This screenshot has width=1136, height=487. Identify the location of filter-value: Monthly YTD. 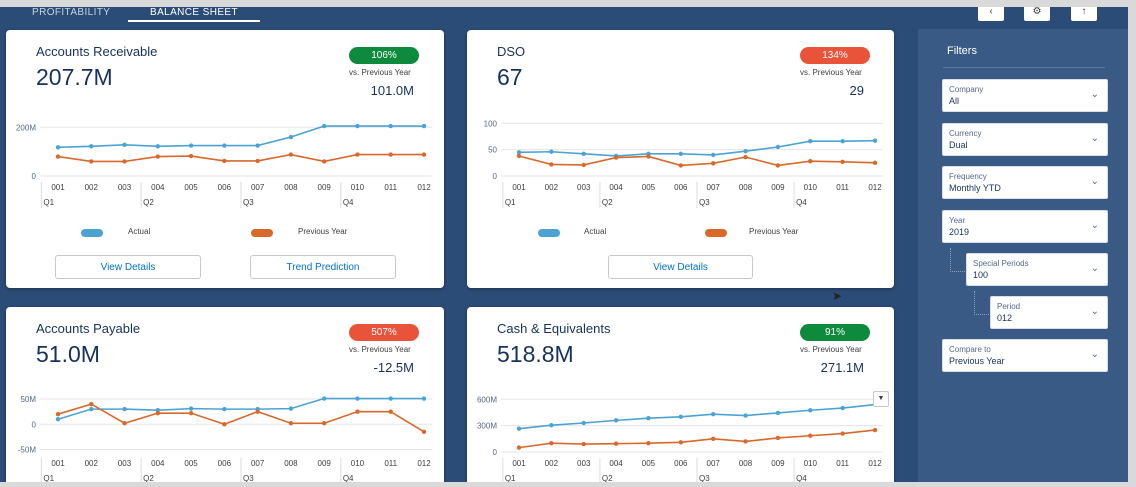
(975, 188).